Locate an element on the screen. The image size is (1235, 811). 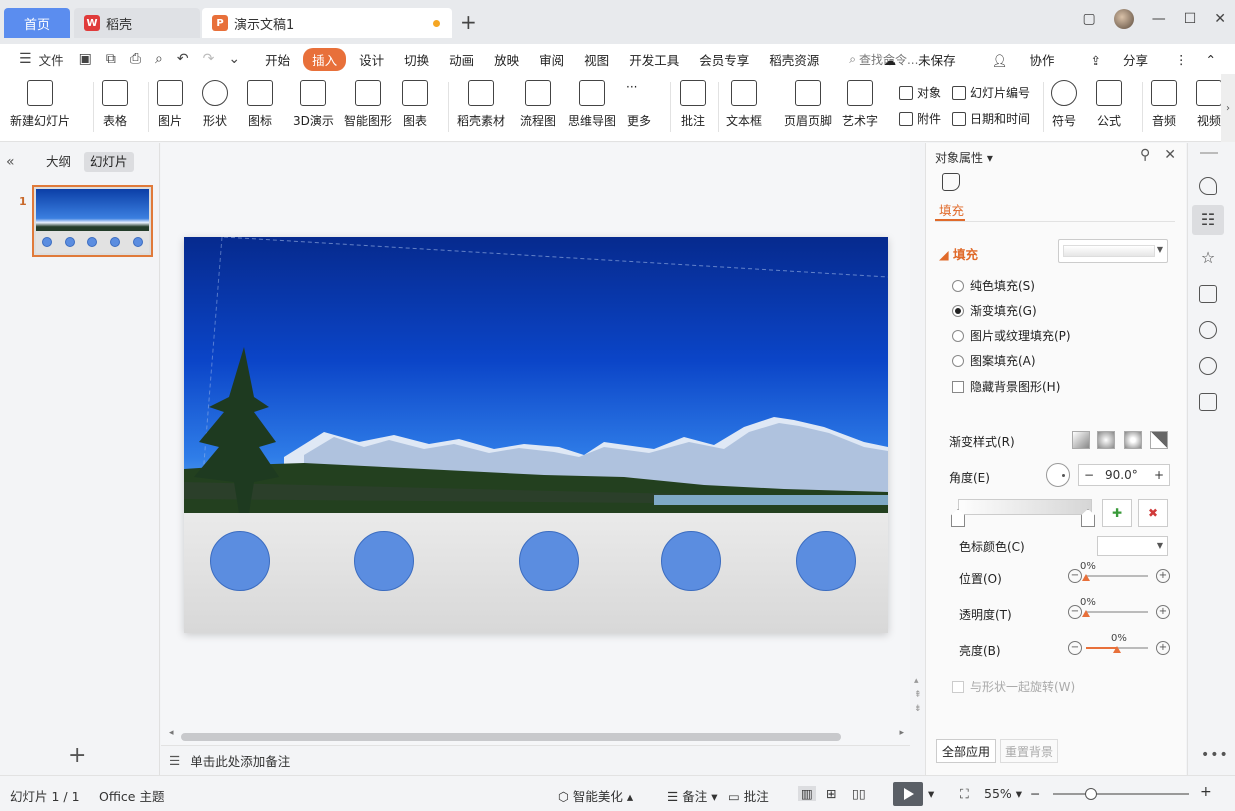
datetime-button: 日期和时间 is located at coordinates (991, 118).